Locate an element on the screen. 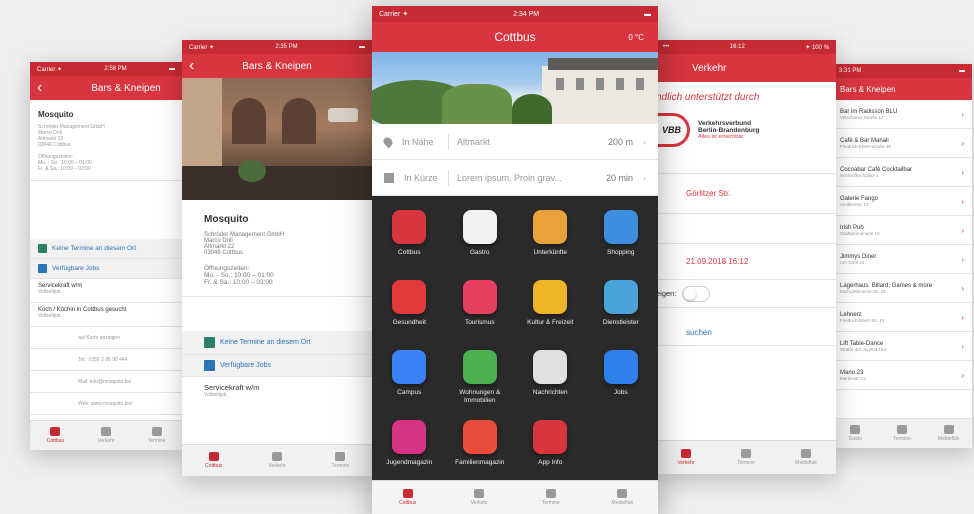 This screenshot has width=974, height=514. hours-weekend: Fr. & Sa.: 10:00 – 03:00 is located at coordinates (238, 282).